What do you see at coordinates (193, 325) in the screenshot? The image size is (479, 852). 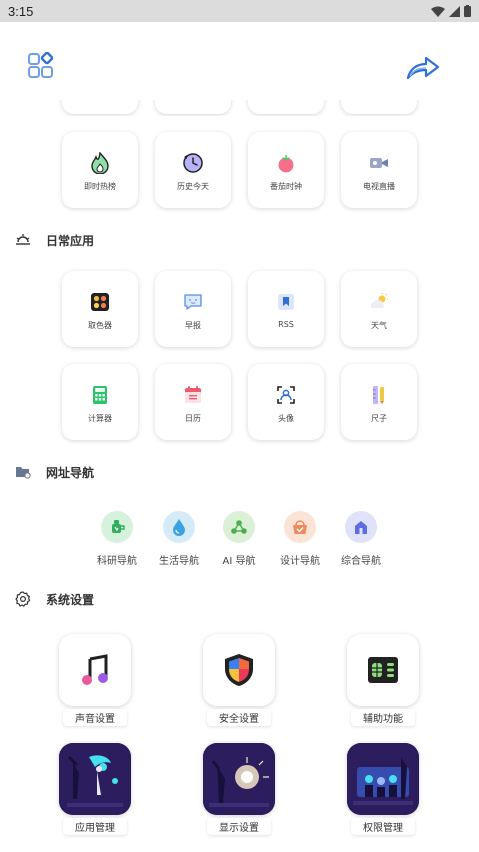 I see `tool-label: 早报` at bounding box center [193, 325].